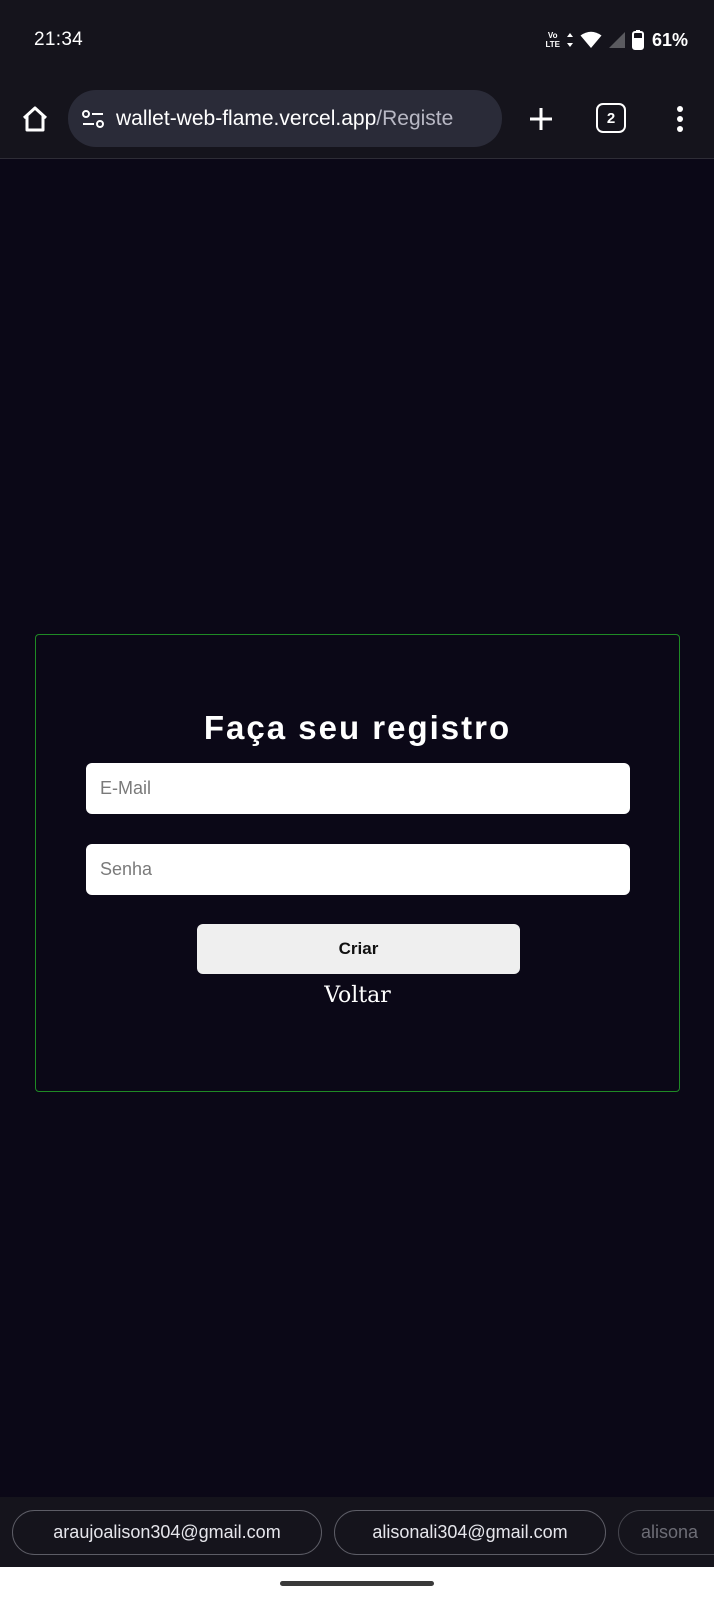  I want to click on plus-icon, so click(541, 119).